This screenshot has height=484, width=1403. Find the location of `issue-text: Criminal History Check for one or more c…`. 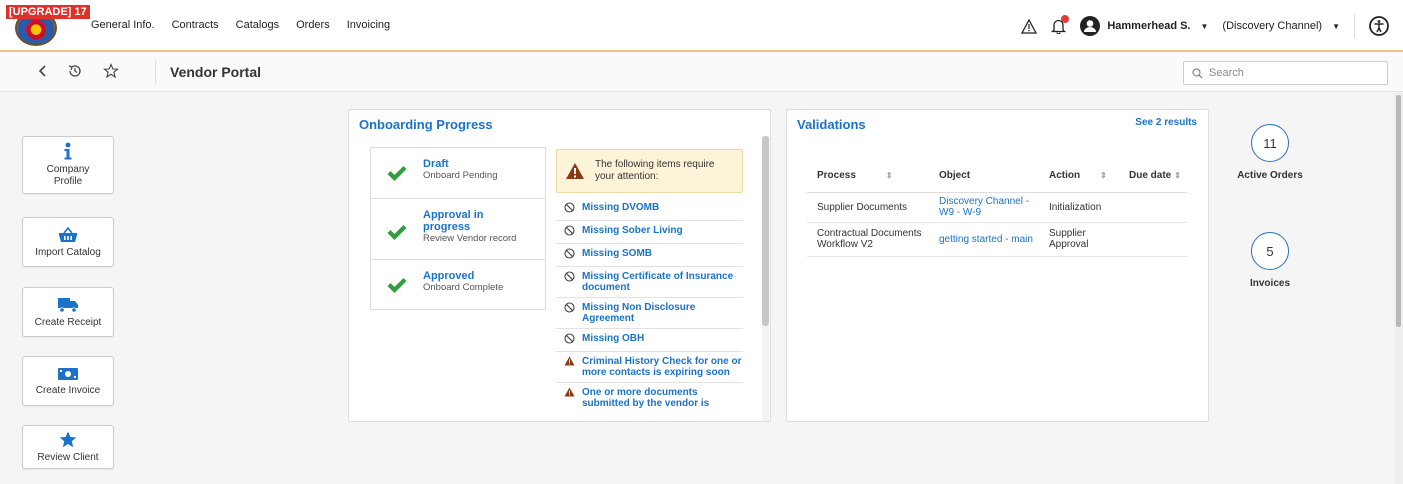

issue-text: Criminal History Check for one or more c… is located at coordinates (662, 367).